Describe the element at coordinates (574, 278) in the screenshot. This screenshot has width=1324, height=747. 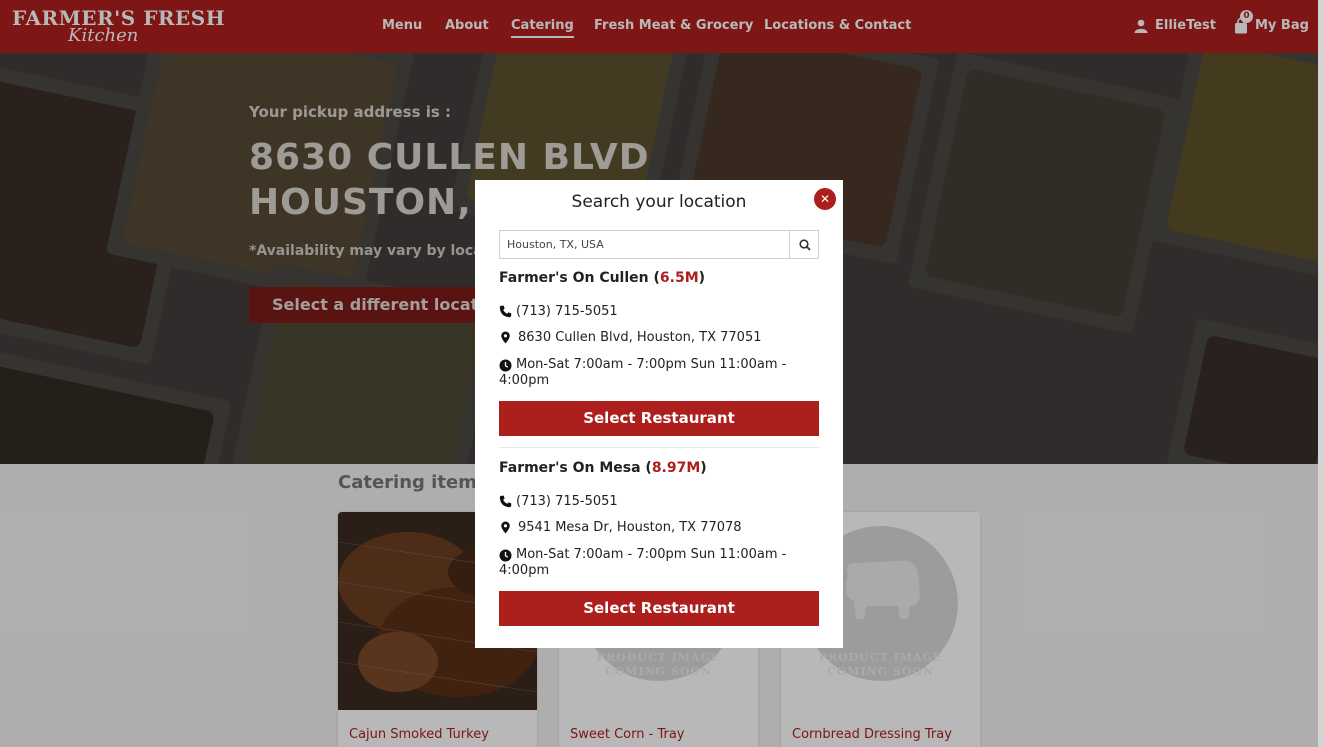
I see `restaurant-title: Farmer's On Cullen` at that location.